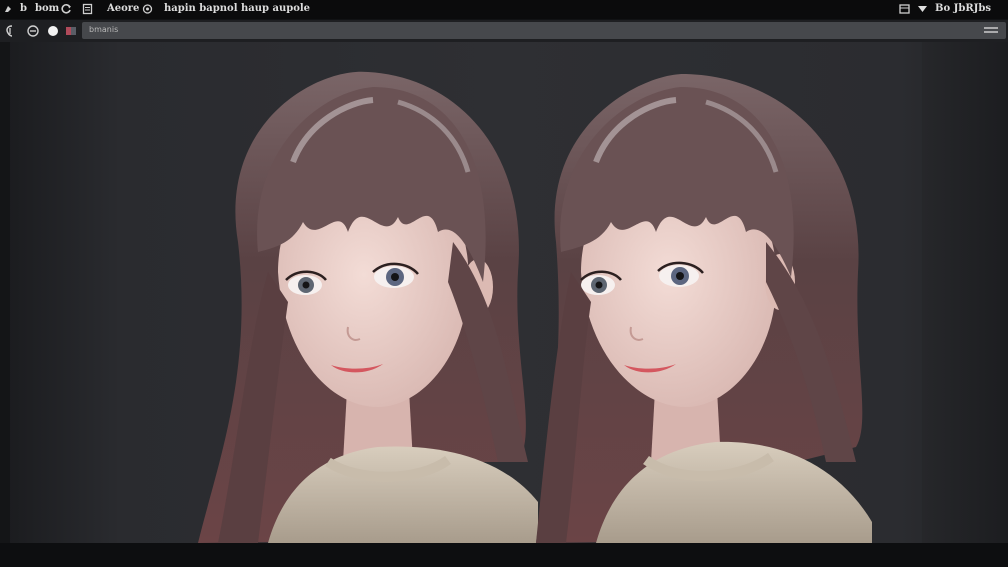 The image size is (1008, 567). Describe the element at coordinates (922, 9) in the screenshot. I see `dropdown-arrow-icon` at that location.